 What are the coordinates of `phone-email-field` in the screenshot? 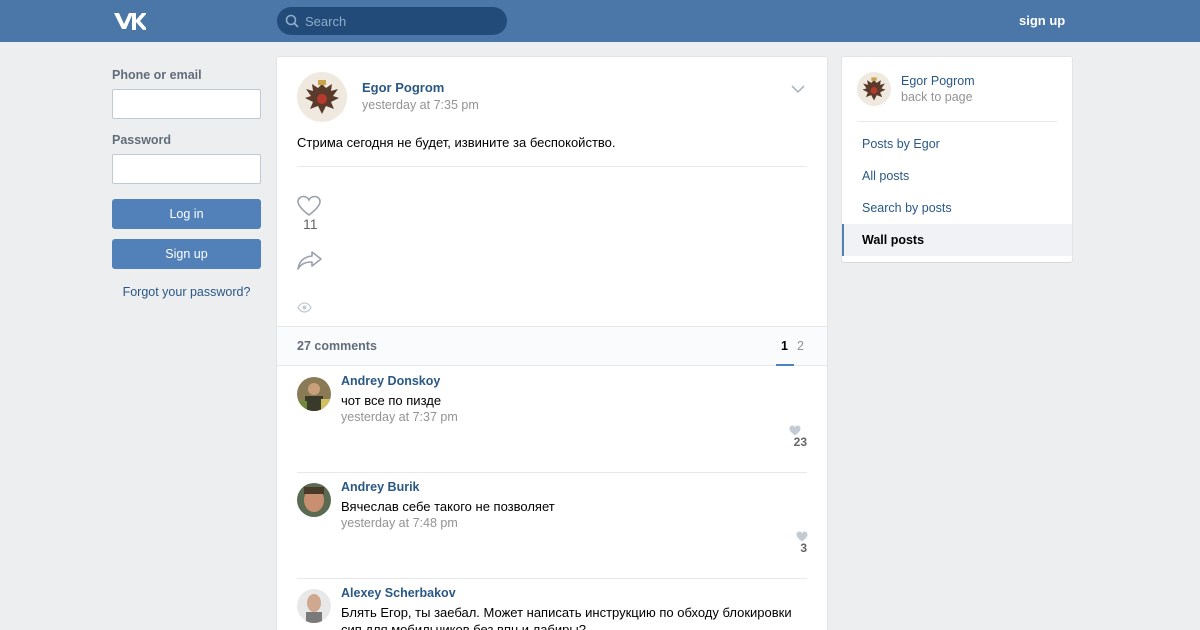 It's located at (186, 104).